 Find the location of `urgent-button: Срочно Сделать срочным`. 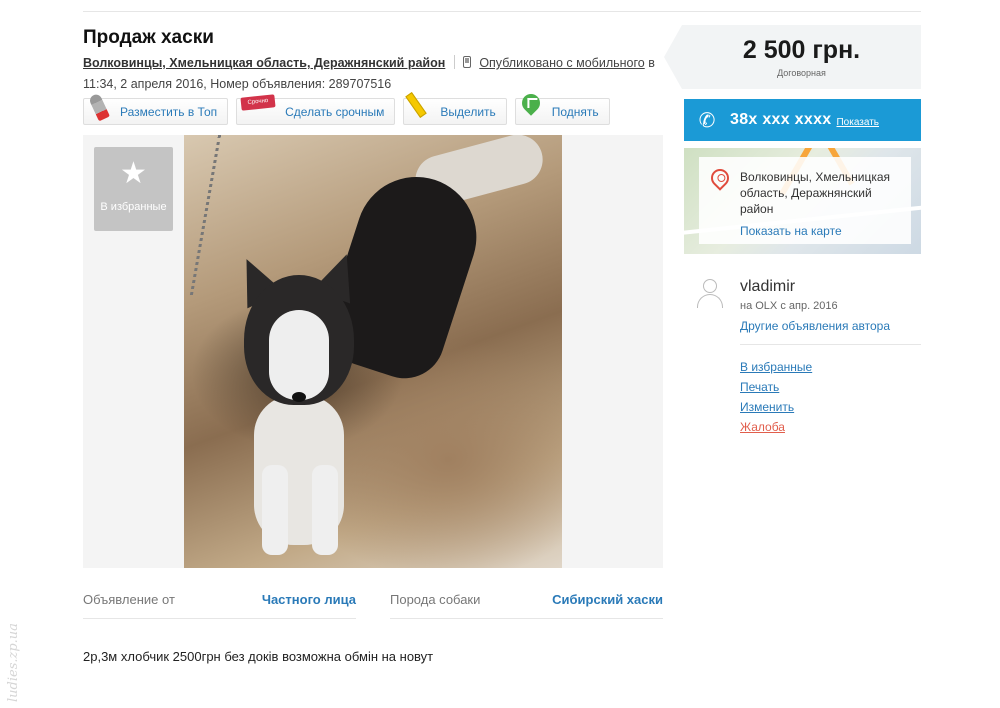

urgent-button: Срочно Сделать срочным is located at coordinates (316, 109).